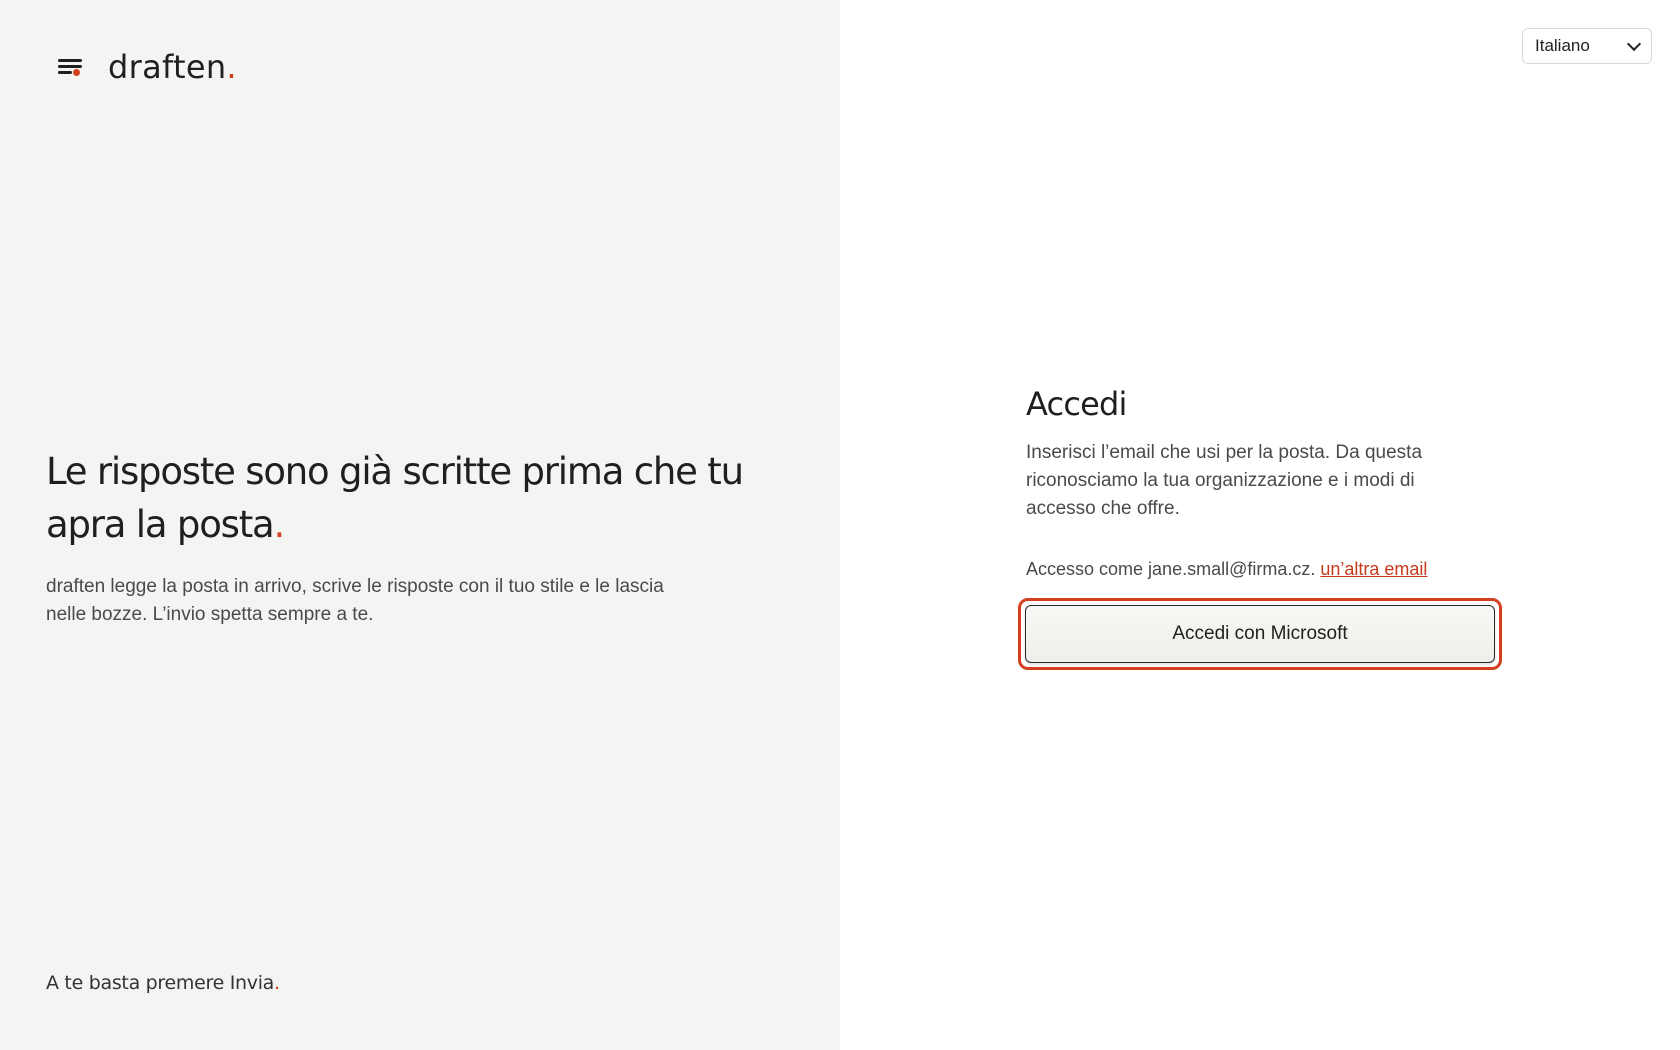 This screenshot has height=1050, width=1680. Describe the element at coordinates (1634, 43) in the screenshot. I see `chevron-down-icon` at that location.